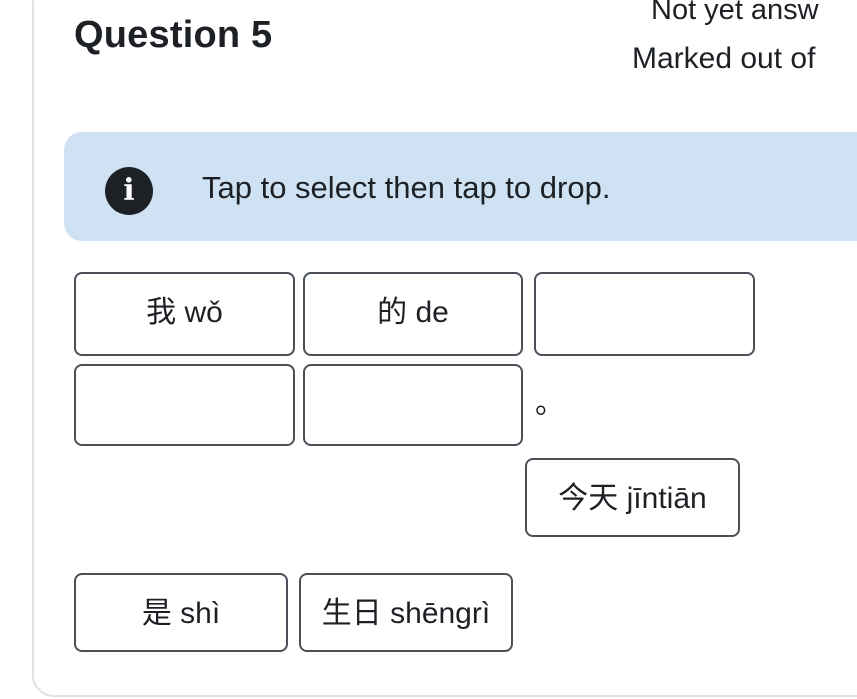 This screenshot has height=699, width=857. I want to click on drop-zone-label: 的 de, so click(413, 312).